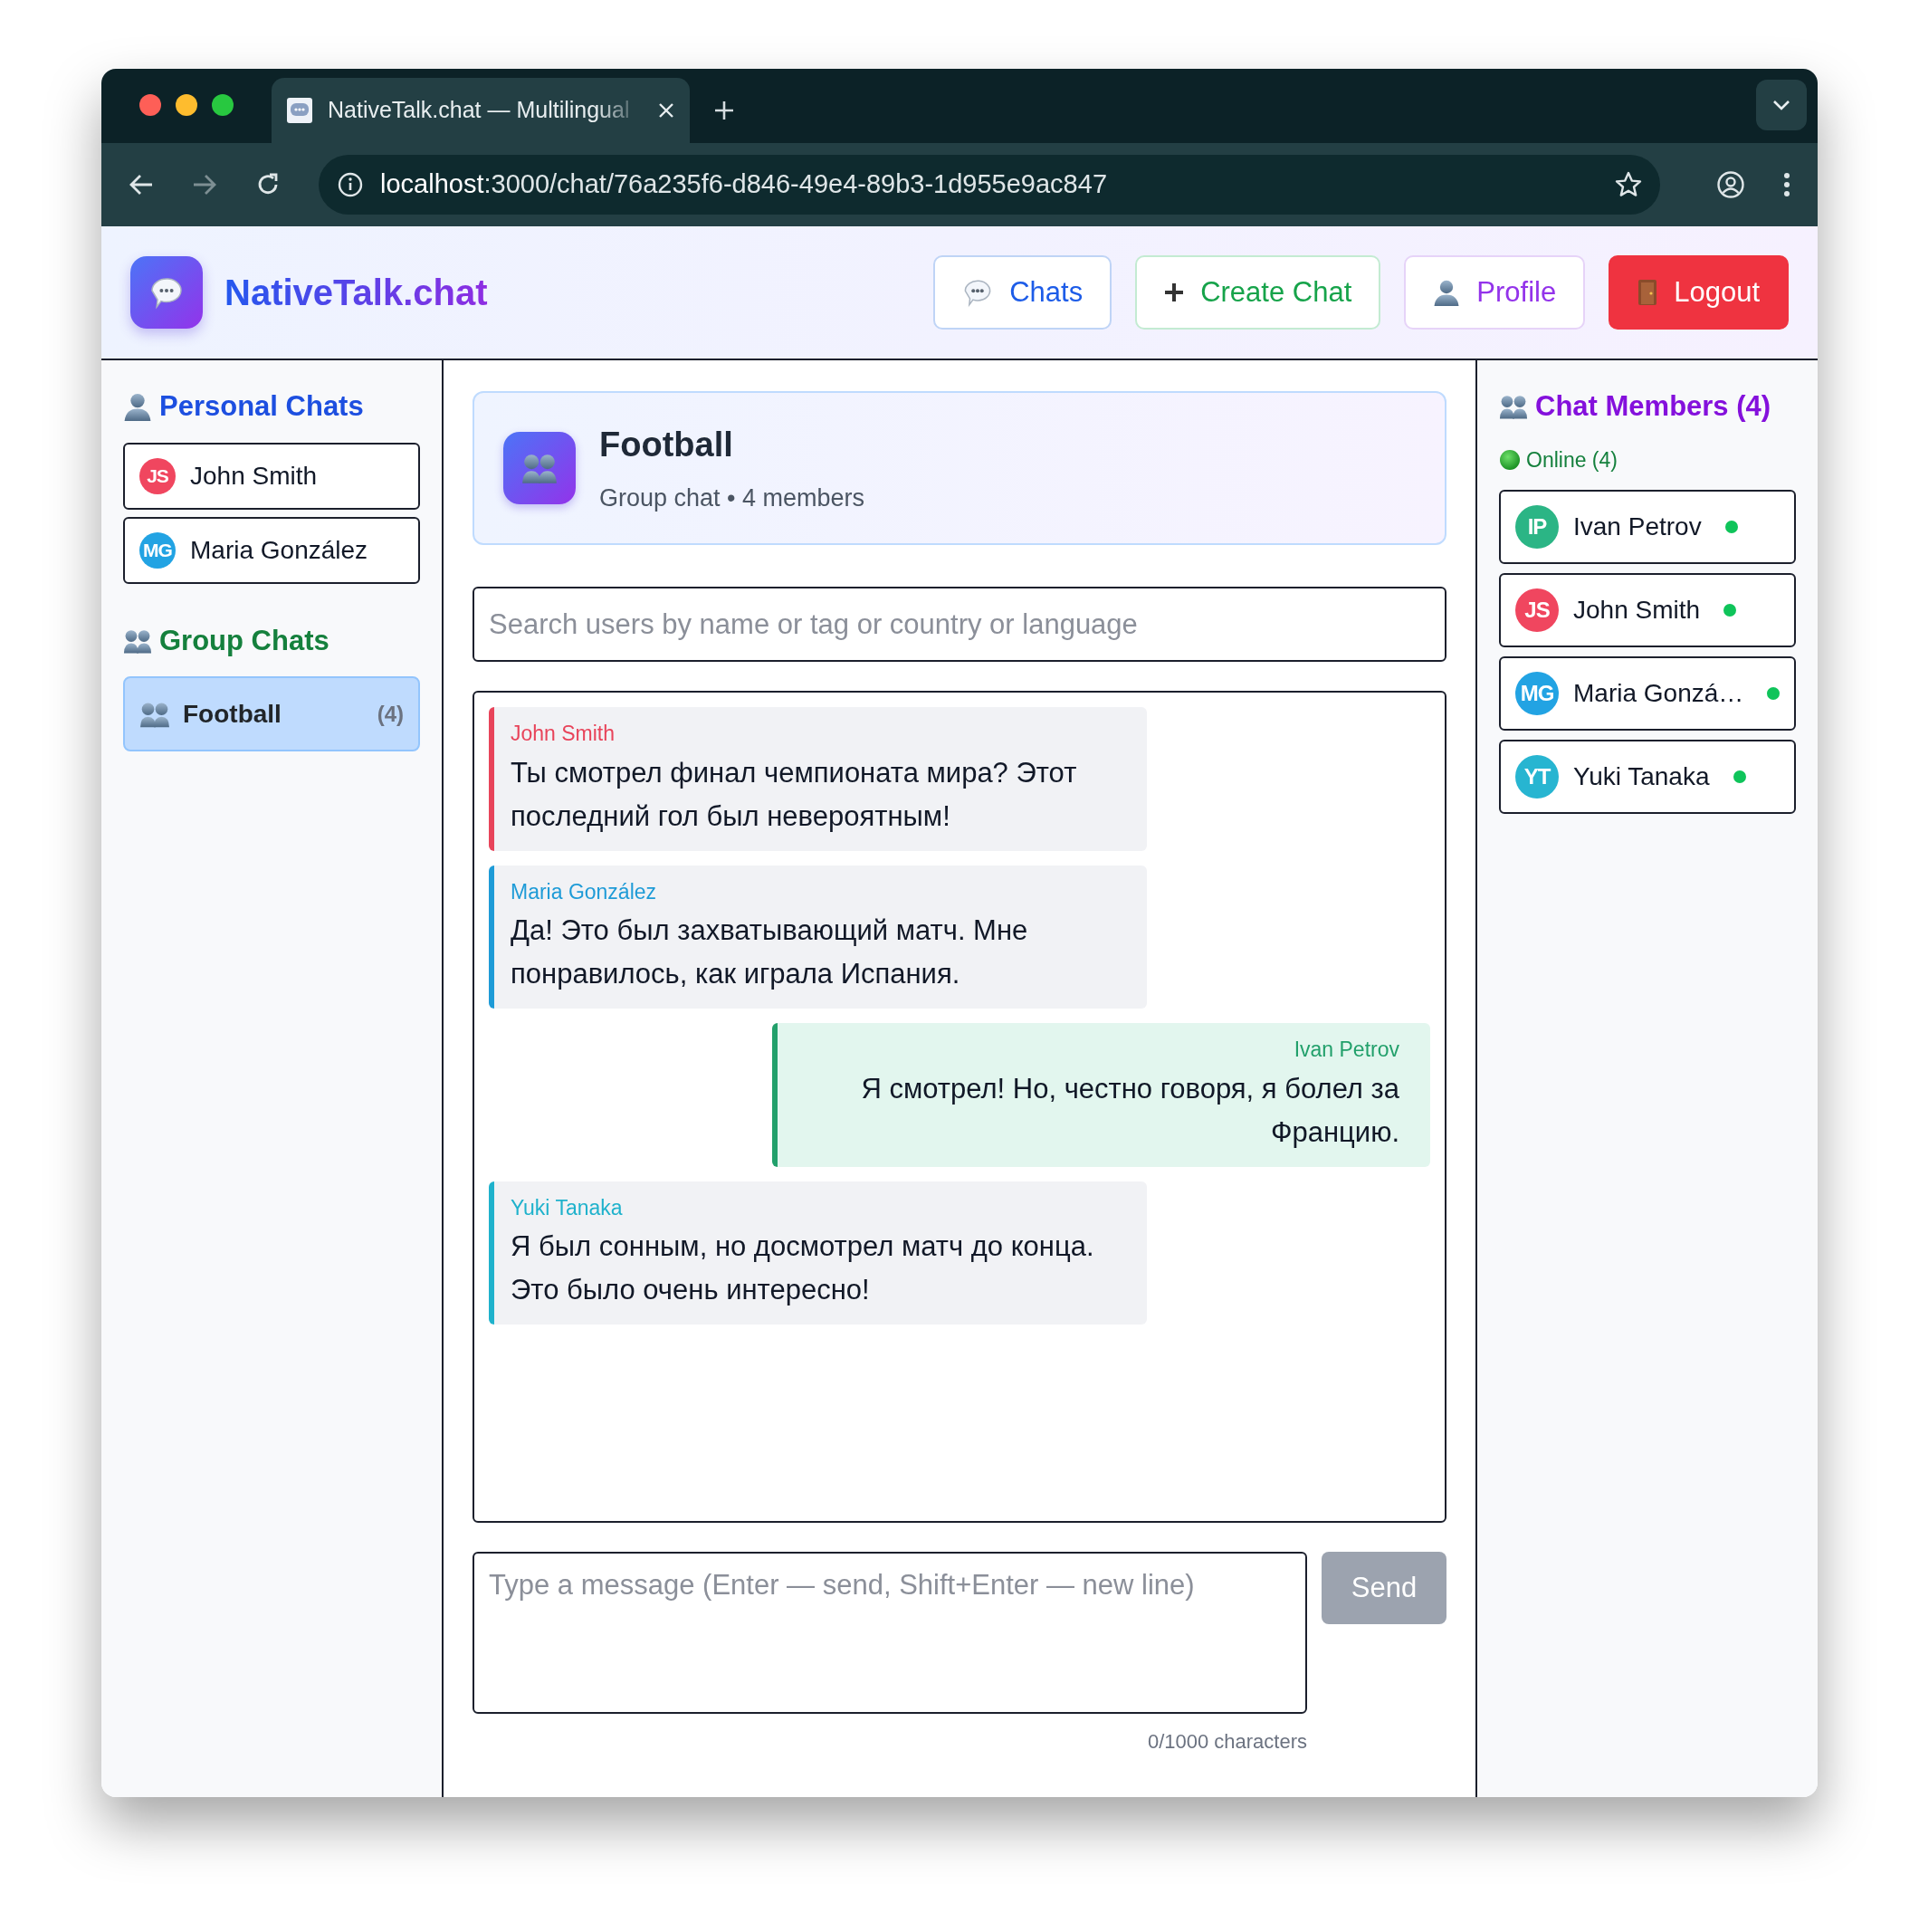 The image size is (1919, 1932). I want to click on info-icon, so click(350, 184).